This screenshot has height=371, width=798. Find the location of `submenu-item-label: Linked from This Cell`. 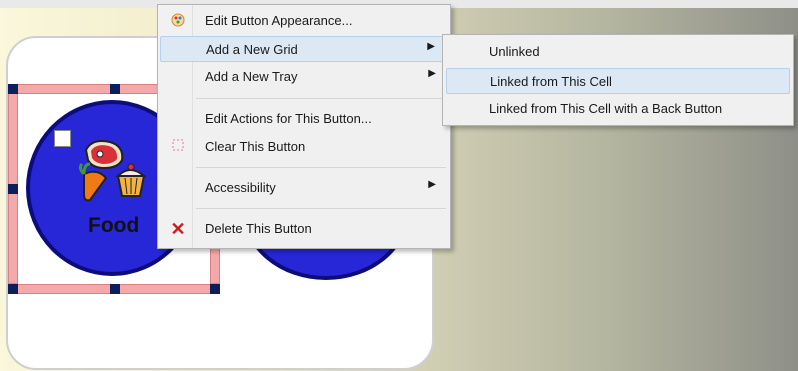

submenu-item-label: Linked from This Cell is located at coordinates (551, 81).